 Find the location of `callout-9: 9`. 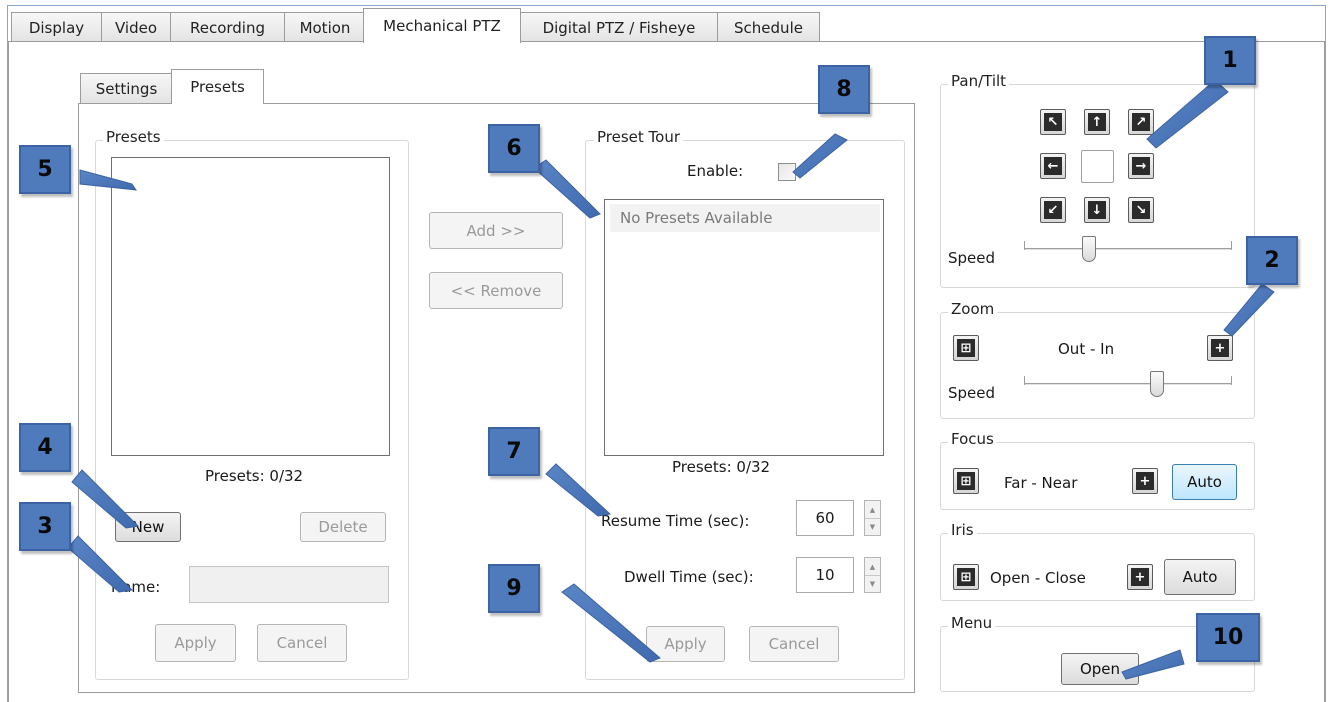

callout-9: 9 is located at coordinates (514, 588).